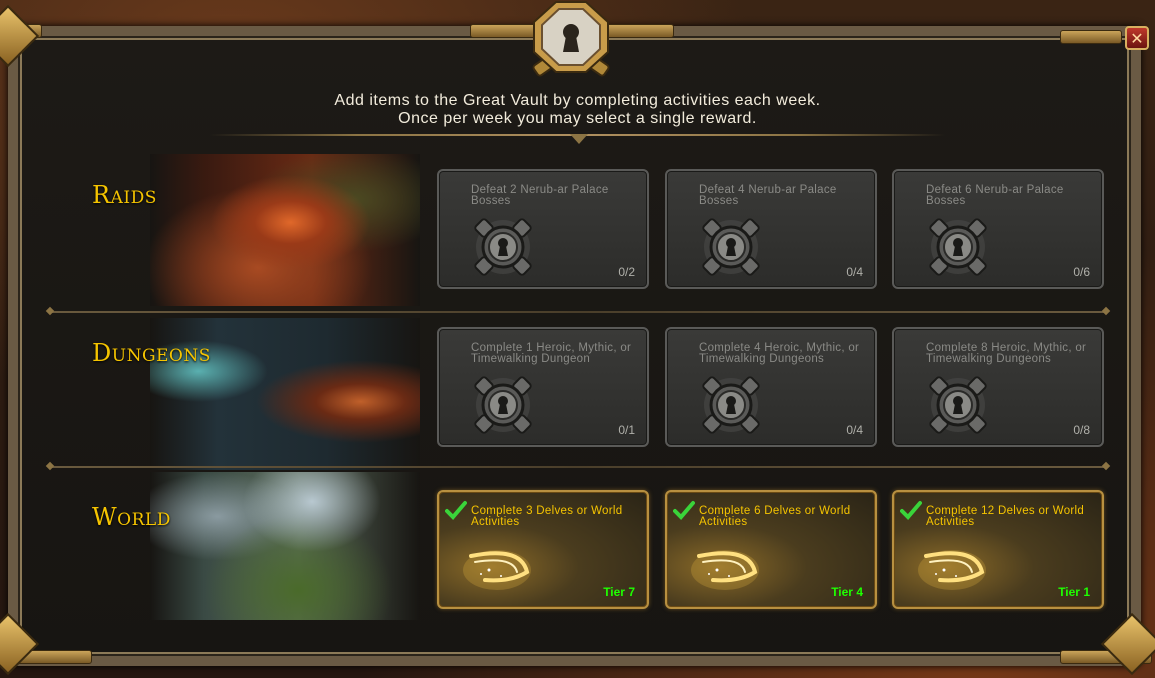 The width and height of the screenshot is (1155, 678). What do you see at coordinates (543, 229) in the screenshot?
I see `reward-slot-raids-1: Defeat 2 Nerub-ar Palace Bosses 0/2` at bounding box center [543, 229].